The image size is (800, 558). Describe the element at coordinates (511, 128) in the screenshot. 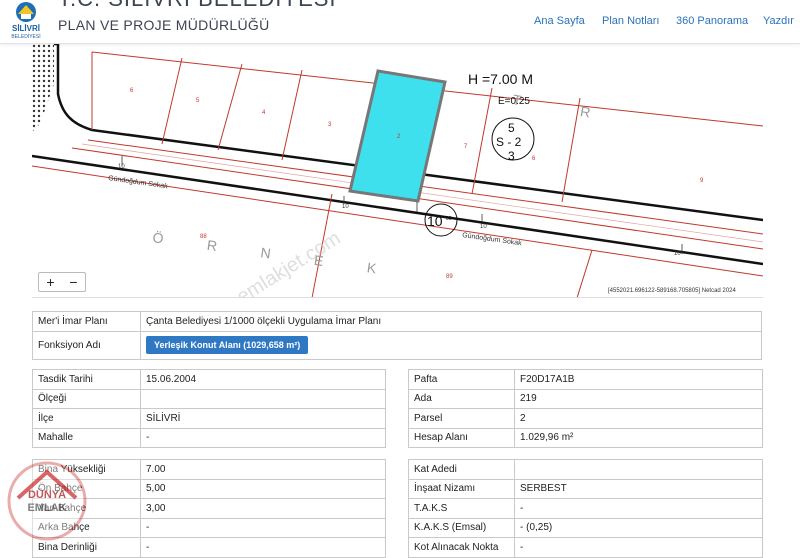

I see `zone-top: 5` at that location.